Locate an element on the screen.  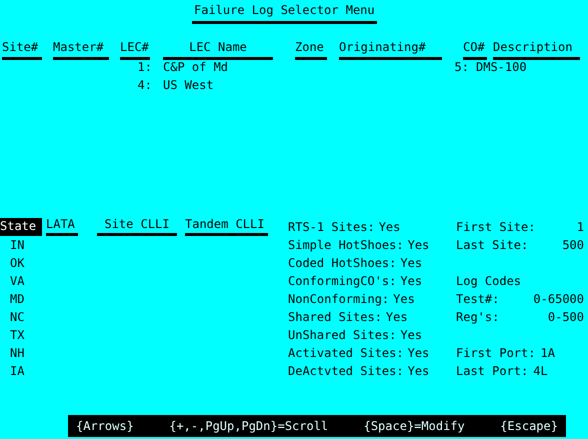
field-label: Reg's: is located at coordinates (478, 317).